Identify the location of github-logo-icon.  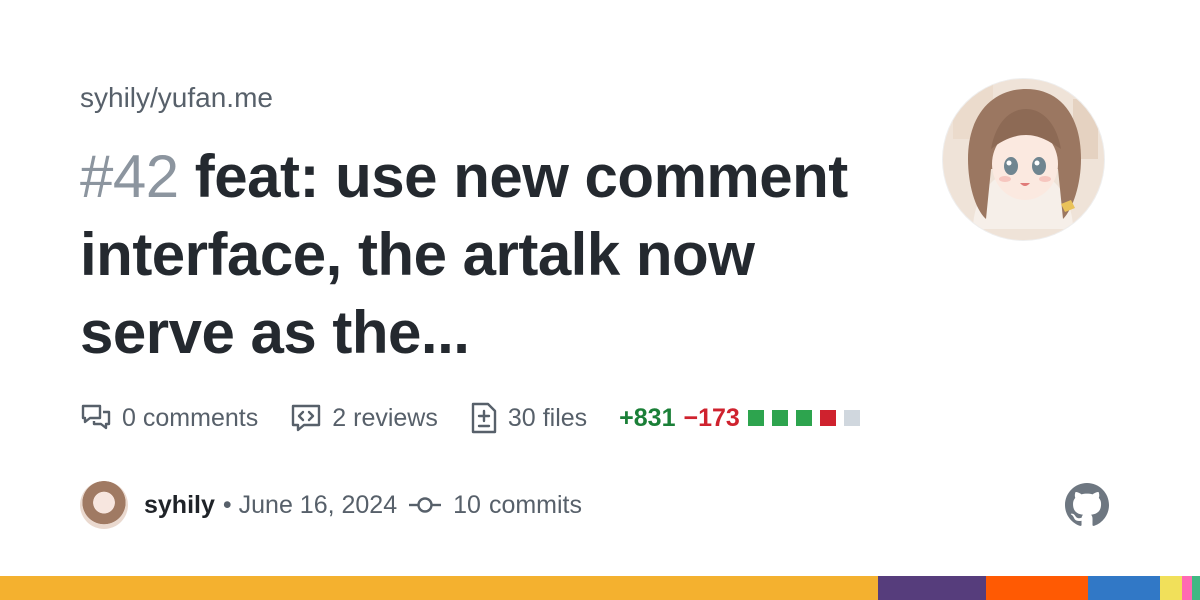
(1087, 505).